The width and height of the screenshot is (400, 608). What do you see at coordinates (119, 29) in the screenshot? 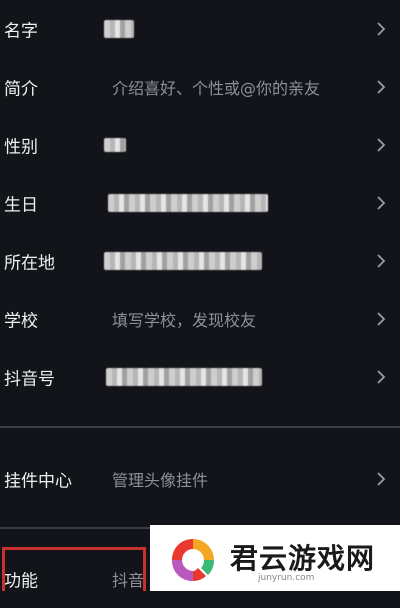
I see `redacted-name` at bounding box center [119, 29].